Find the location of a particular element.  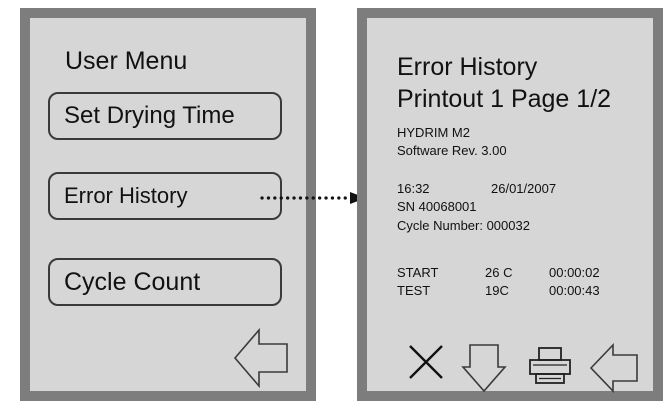

model-name: HYDRIM M2 is located at coordinates (433, 132).